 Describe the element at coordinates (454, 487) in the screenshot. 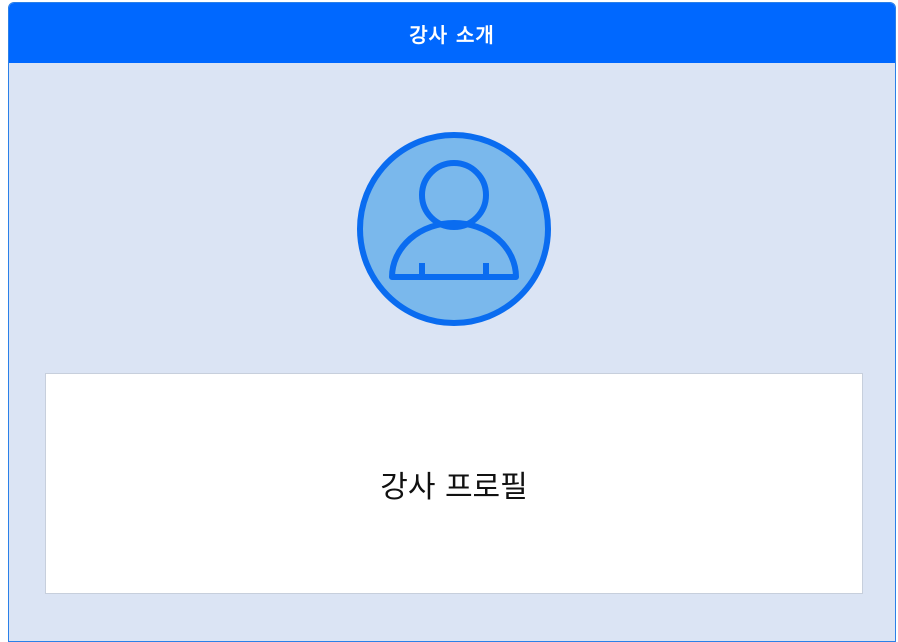

I see `profile-text: 강사 프로필` at that location.